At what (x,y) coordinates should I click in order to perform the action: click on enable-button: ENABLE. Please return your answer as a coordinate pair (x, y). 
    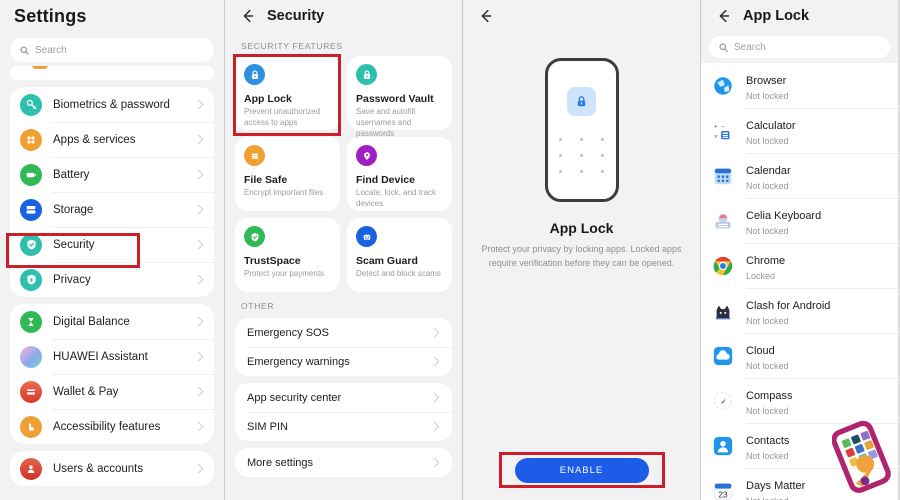
    Looking at the image, I should click on (581, 470).